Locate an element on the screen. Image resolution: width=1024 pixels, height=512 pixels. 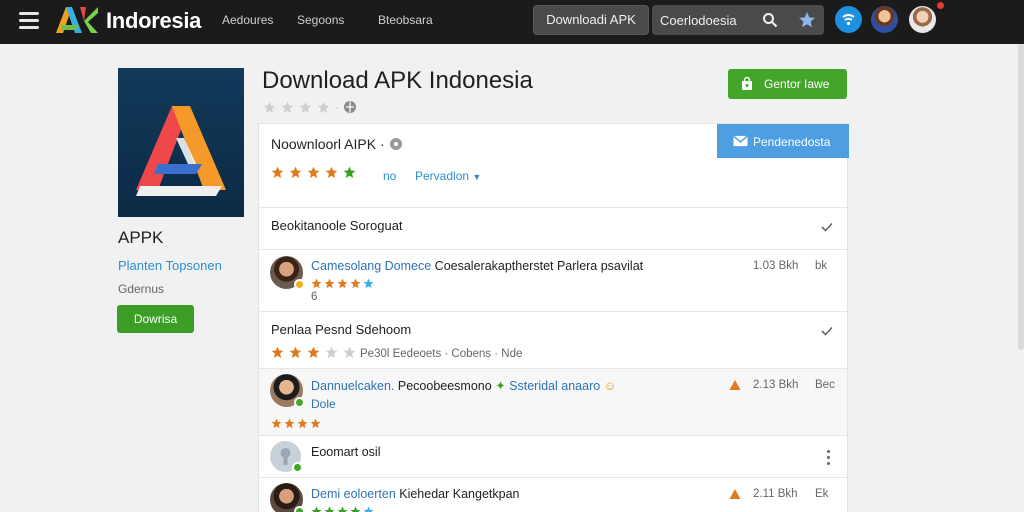
review-size: 1.03 Bkh is located at coordinates (776, 266).